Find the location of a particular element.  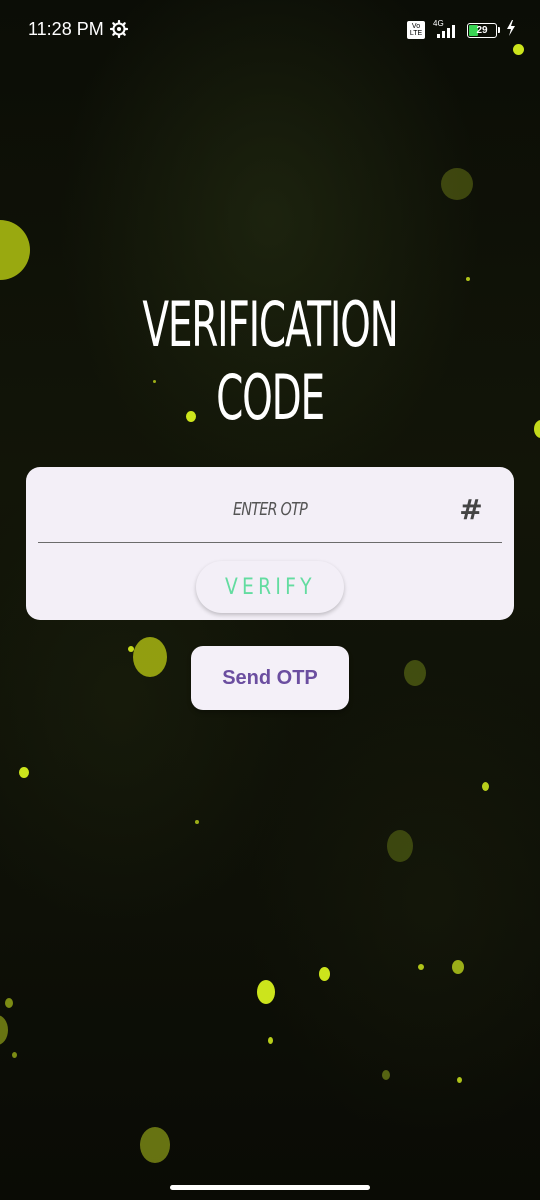

send-otp-label: Send OTP is located at coordinates (270, 677).